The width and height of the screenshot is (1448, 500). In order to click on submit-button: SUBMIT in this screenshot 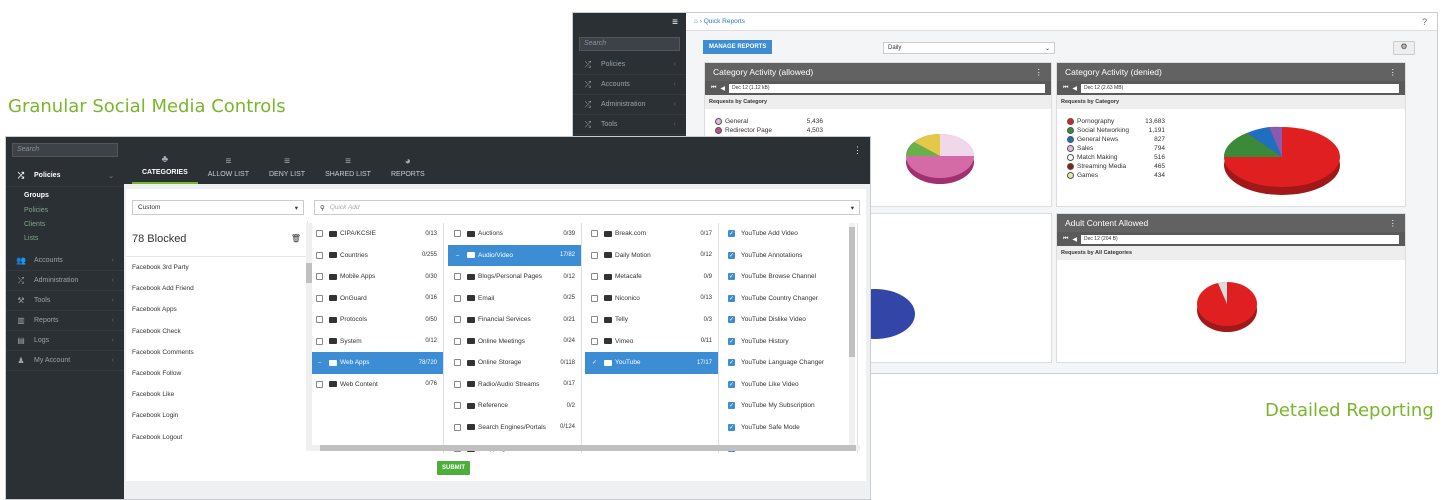, I will do `click(453, 468)`.